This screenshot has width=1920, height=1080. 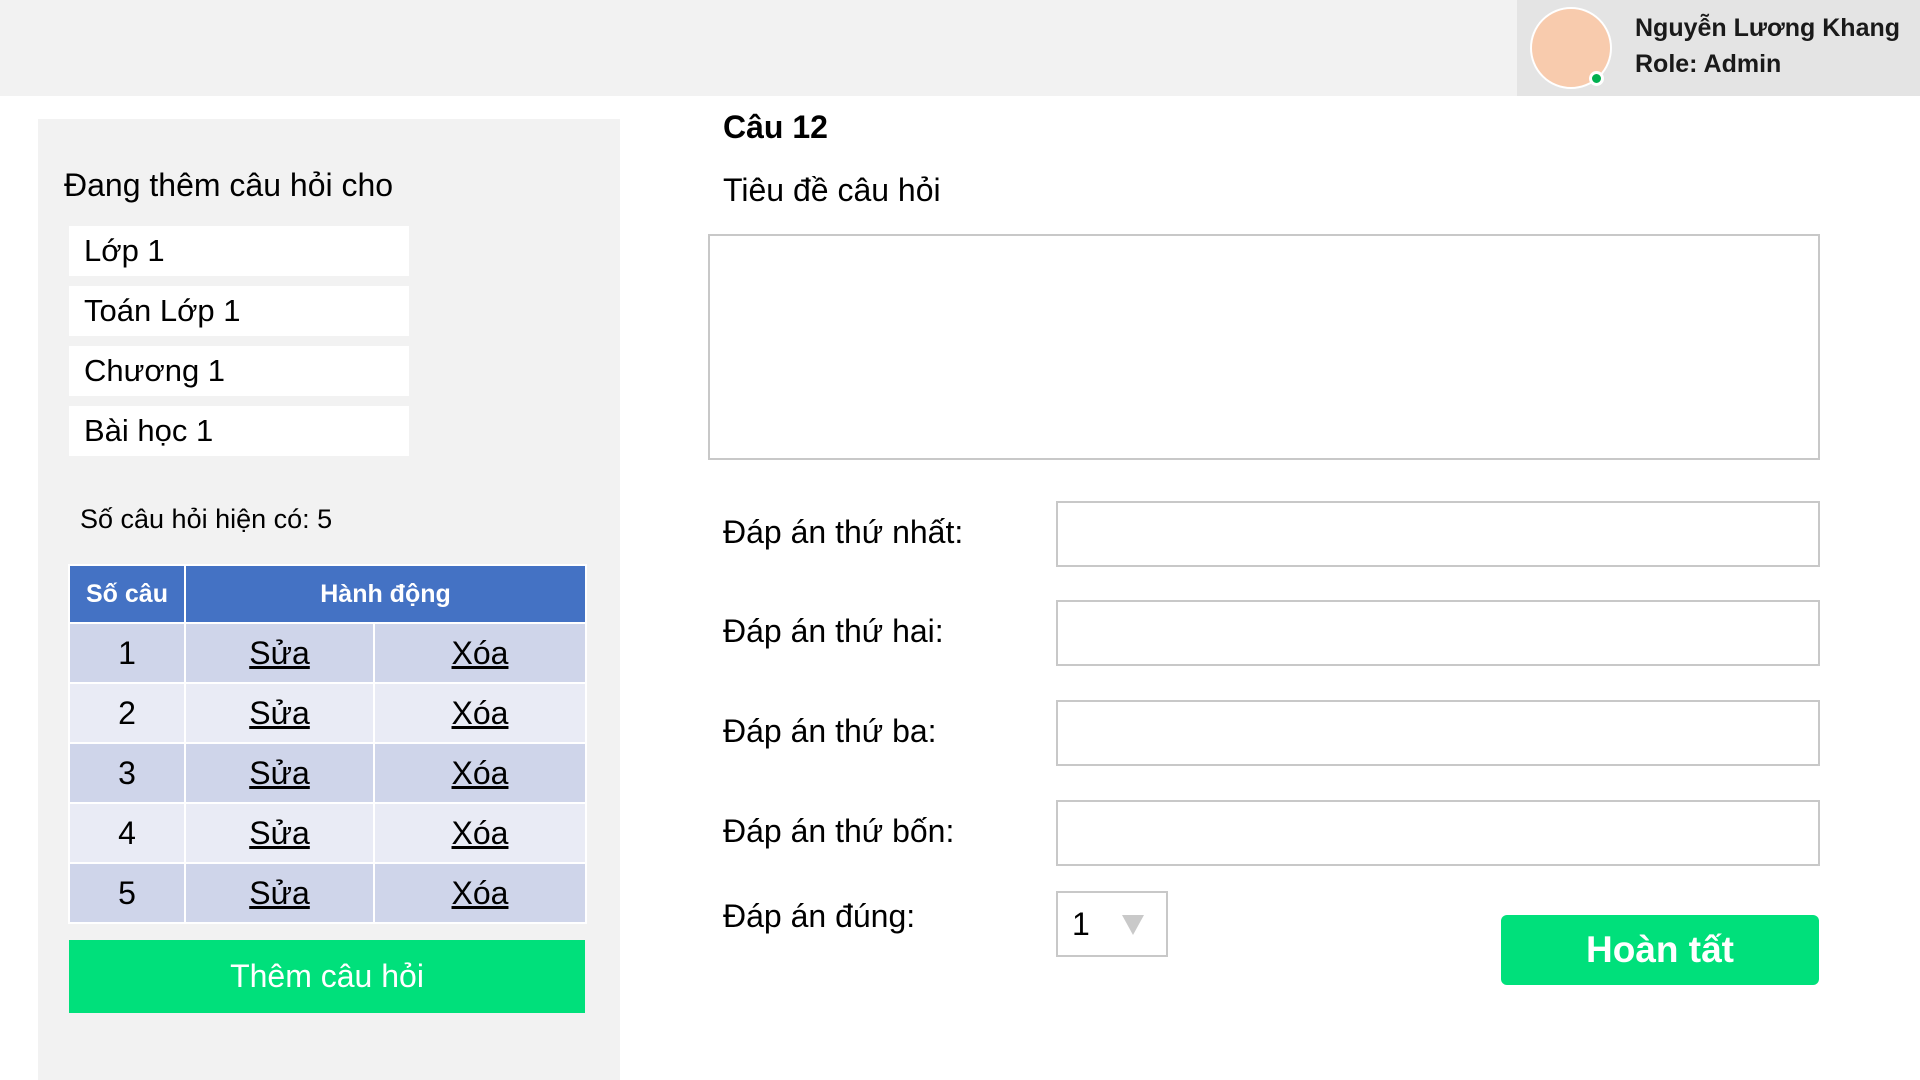 I want to click on question-number-cell: 5, so click(x=127, y=893).